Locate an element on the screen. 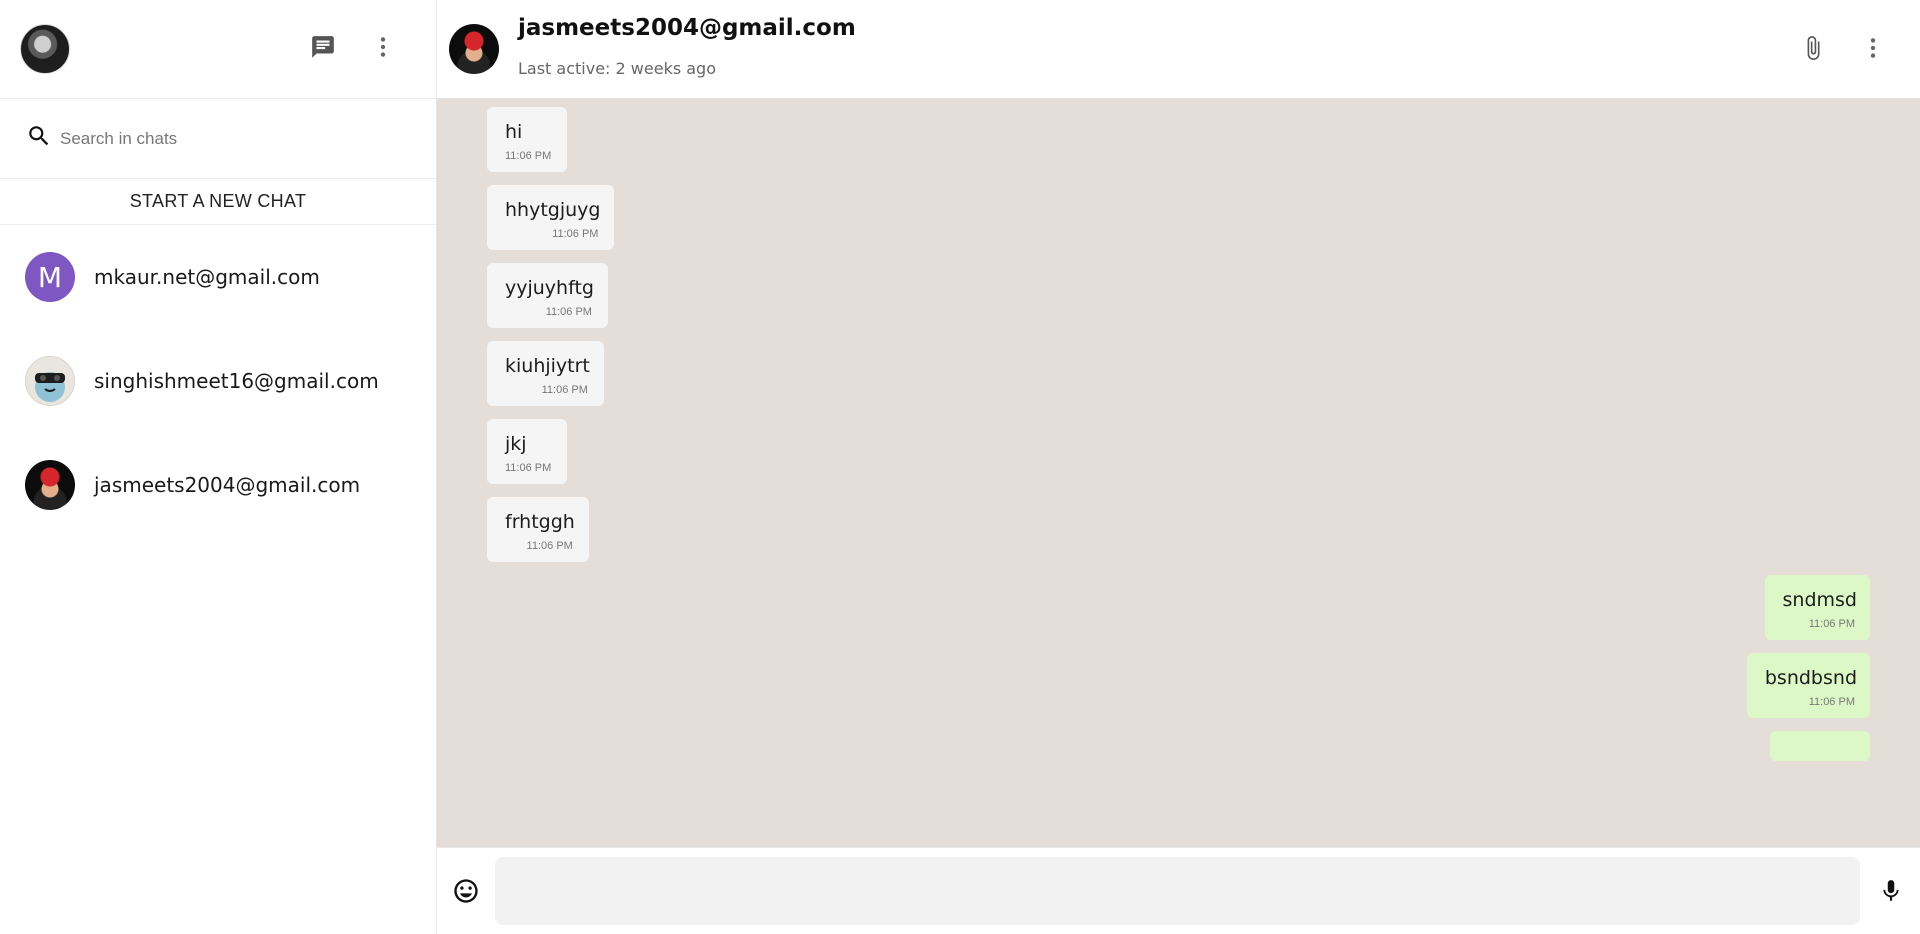  chat-name: singhishmeet16@gmail.com is located at coordinates (236, 381).